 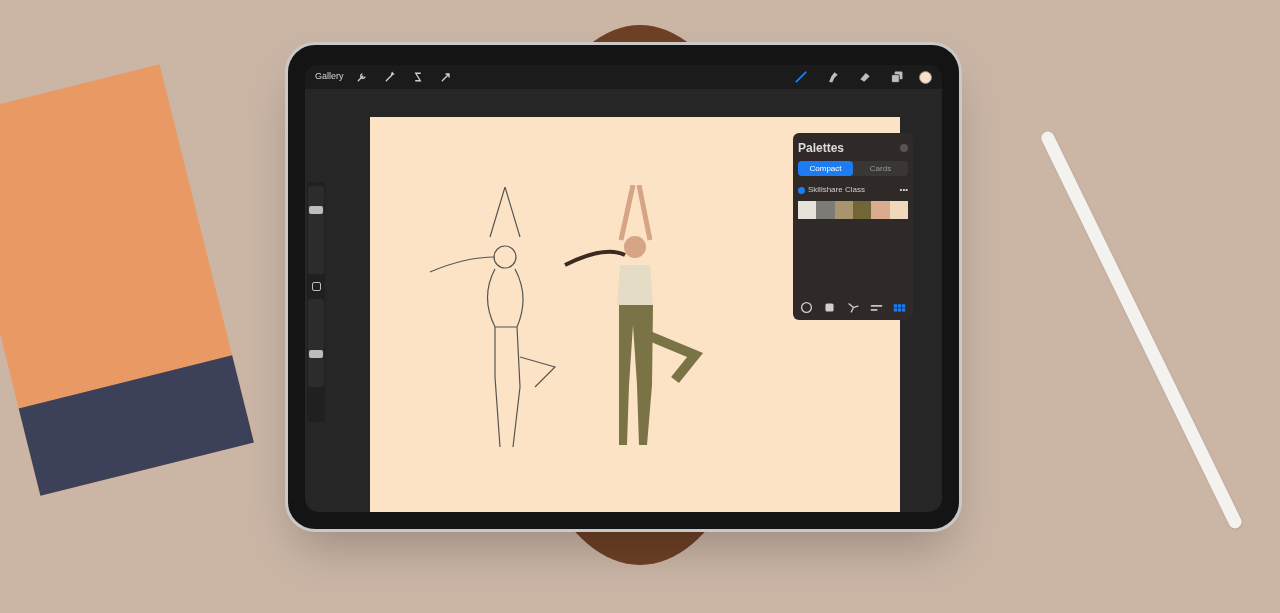 What do you see at coordinates (389, 77) in the screenshot?
I see `wand-icon` at bounding box center [389, 77].